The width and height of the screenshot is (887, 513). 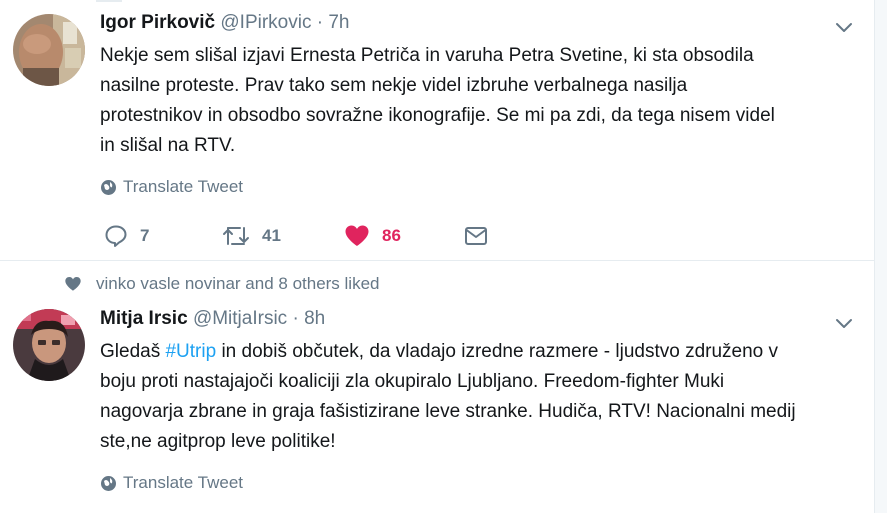 What do you see at coordinates (145, 235) in the screenshot?
I see `reply-count: 7` at bounding box center [145, 235].